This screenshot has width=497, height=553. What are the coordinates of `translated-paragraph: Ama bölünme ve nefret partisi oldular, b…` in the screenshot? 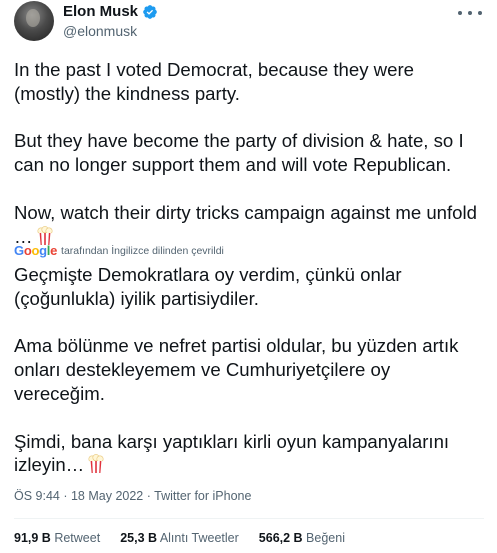 It's located at (236, 369).